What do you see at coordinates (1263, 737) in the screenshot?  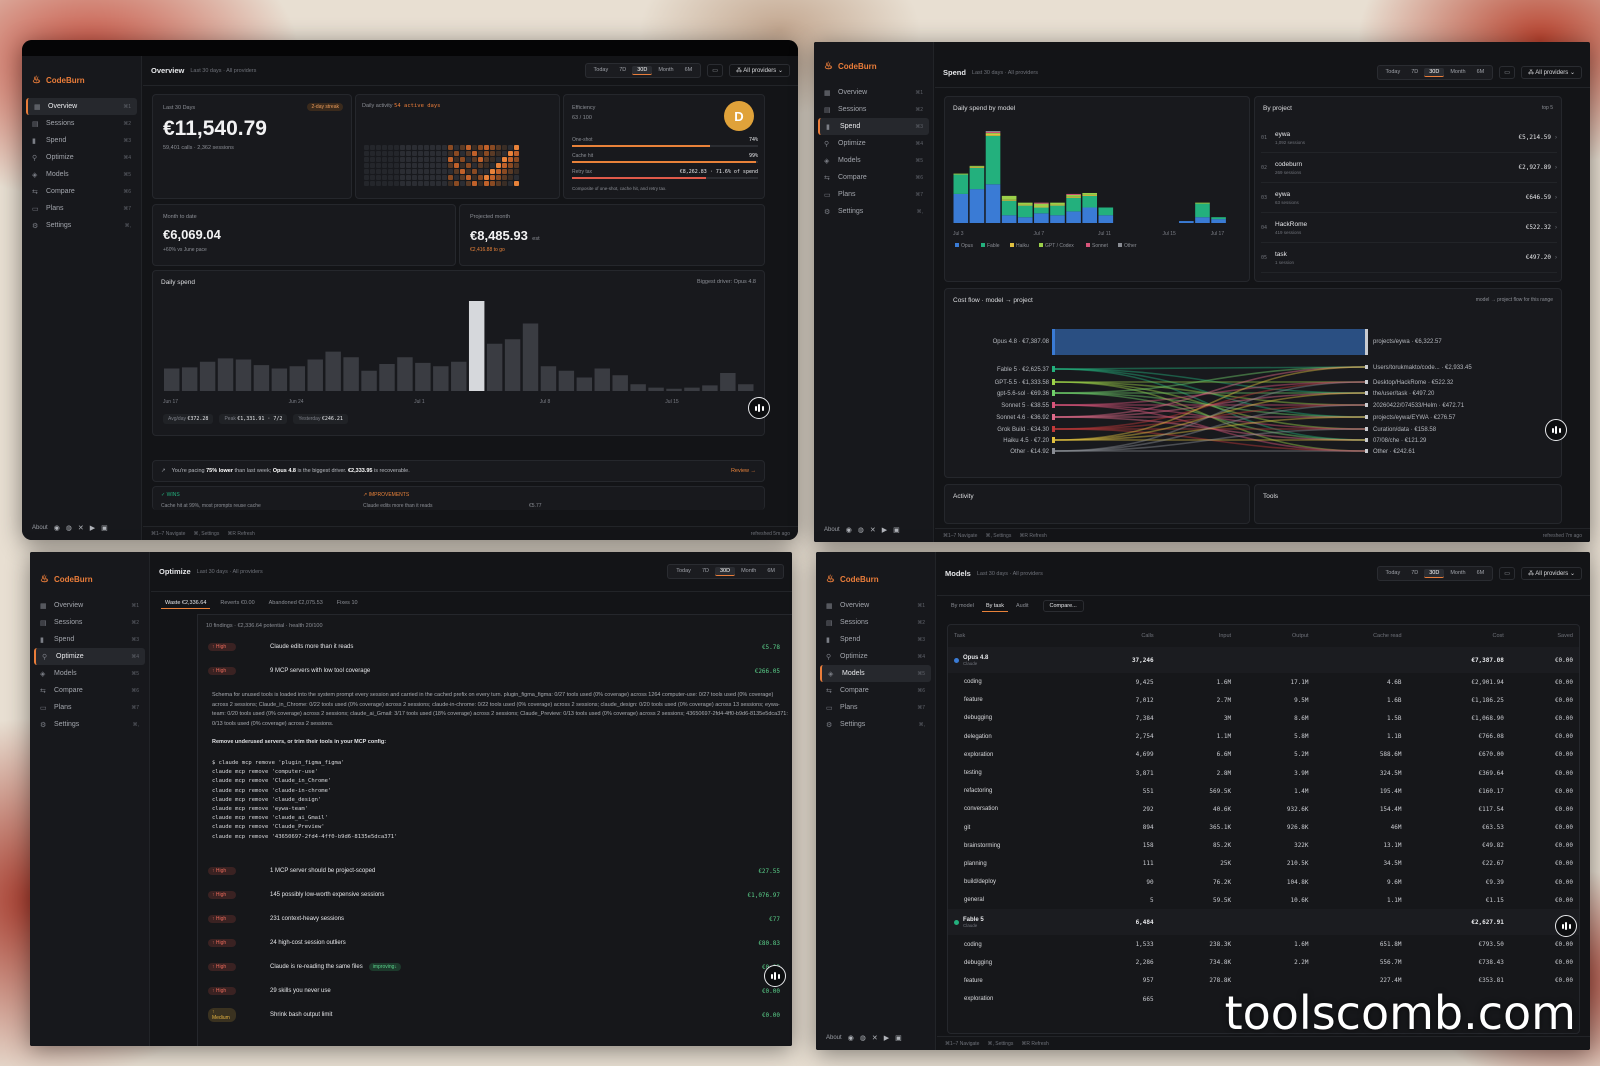 I see `table-row: delegation 2,754 1.1M 5.8M 1.1B €766.08 €0.00` at bounding box center [1263, 737].